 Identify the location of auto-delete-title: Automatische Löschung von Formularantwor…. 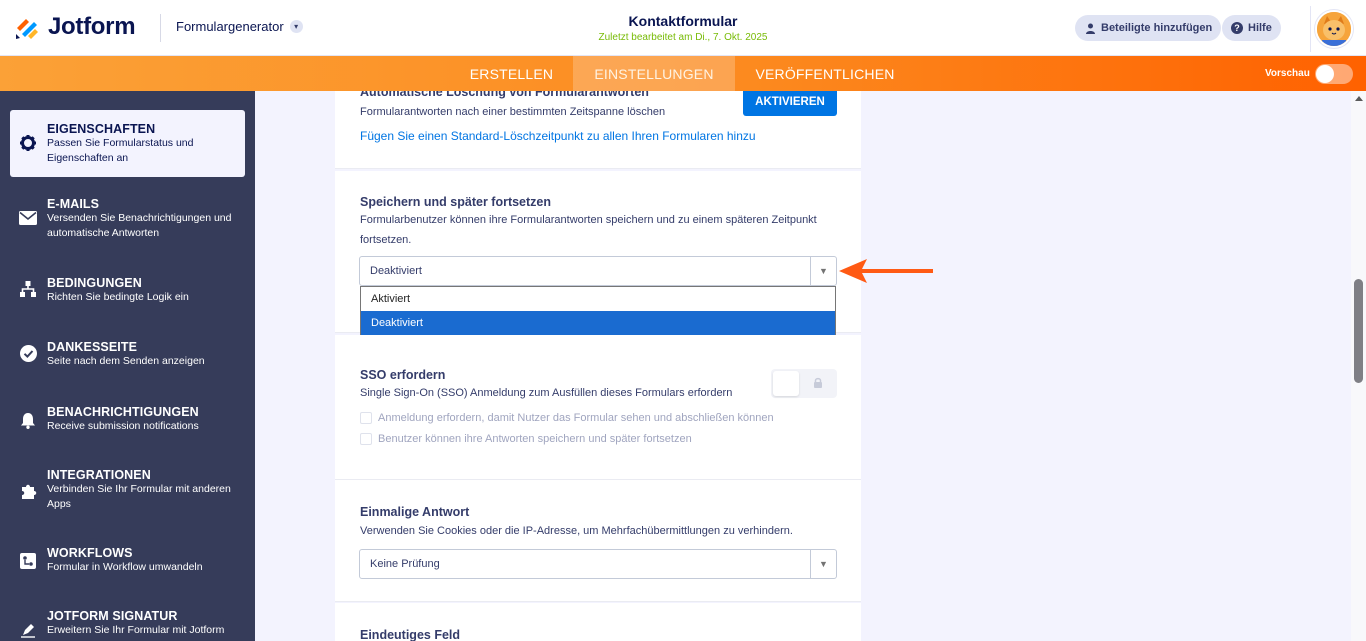
(504, 95).